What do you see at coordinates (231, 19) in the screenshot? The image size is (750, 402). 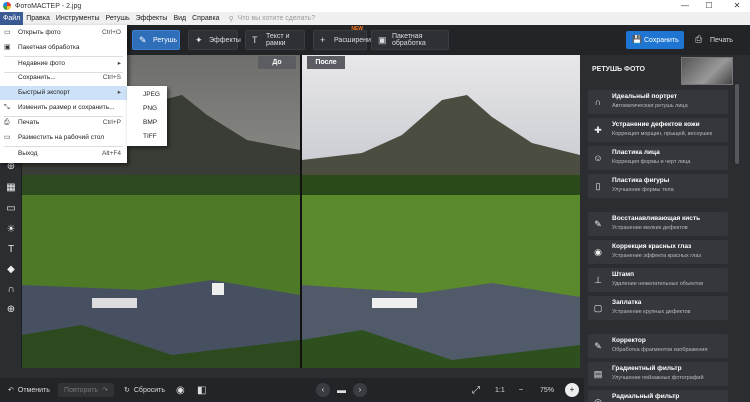 I see `search-icon: ⚲` at bounding box center [231, 19].